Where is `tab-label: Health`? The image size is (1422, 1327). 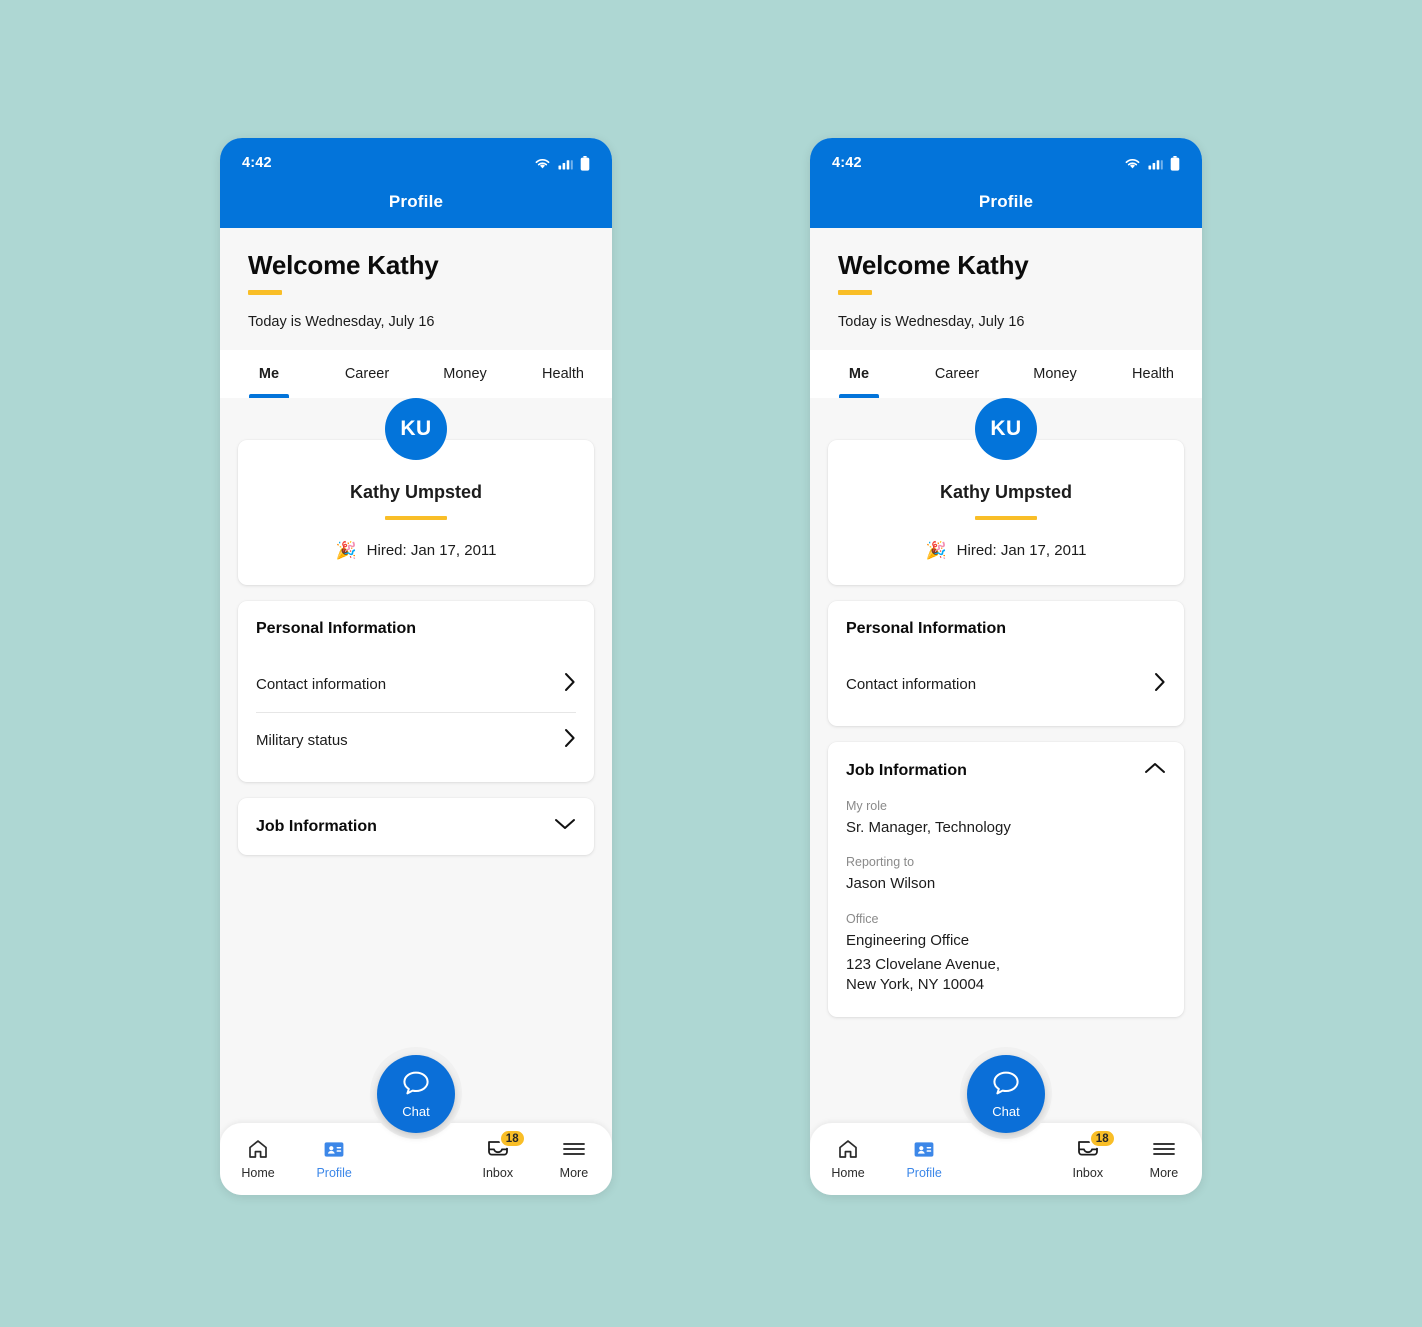 tab-label: Health is located at coordinates (563, 374).